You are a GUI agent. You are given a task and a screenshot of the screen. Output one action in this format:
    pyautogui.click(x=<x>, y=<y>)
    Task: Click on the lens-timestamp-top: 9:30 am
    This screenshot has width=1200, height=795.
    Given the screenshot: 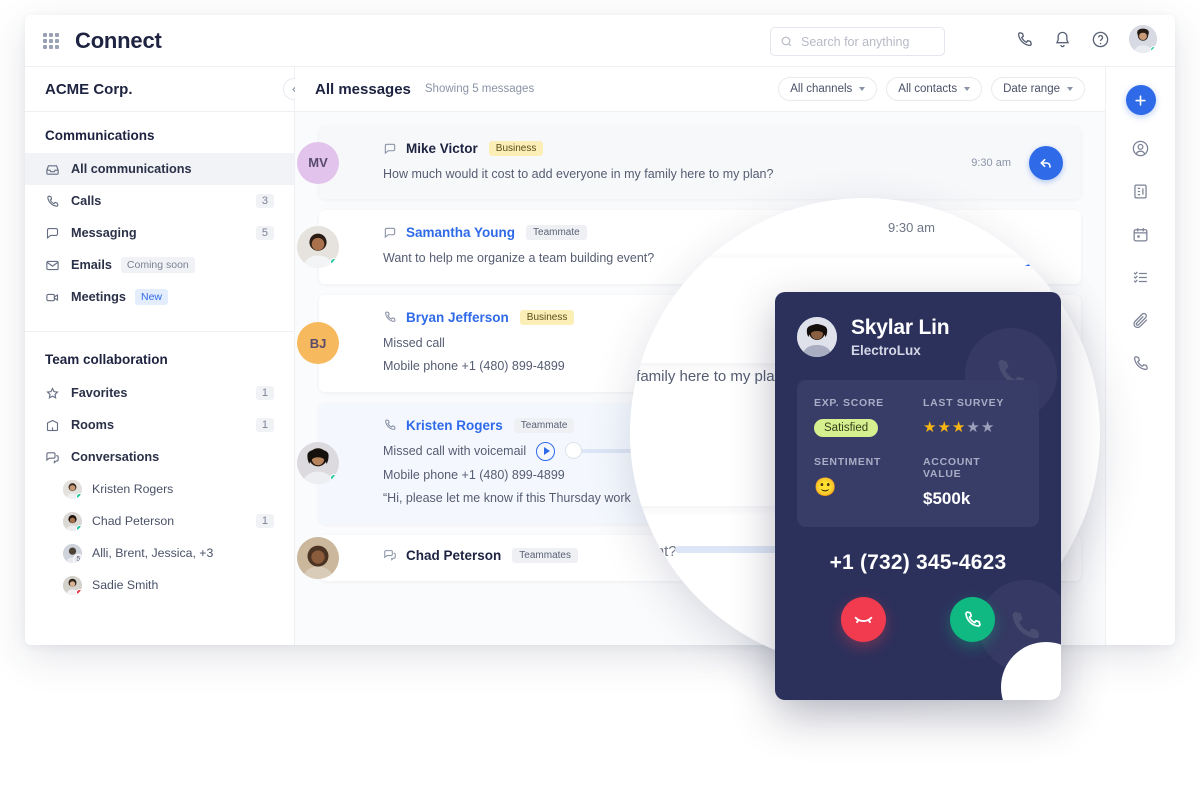 What is the action you would take?
    pyautogui.click(x=911, y=227)
    